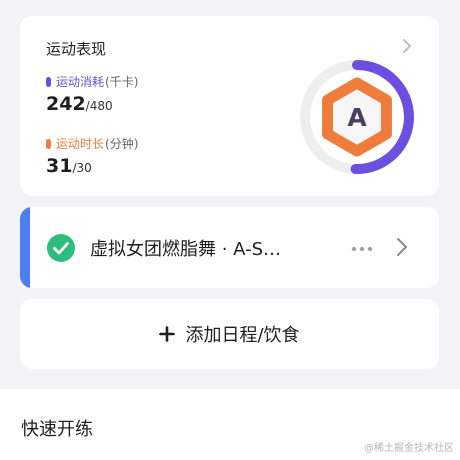 The height and width of the screenshot is (460, 460). What do you see at coordinates (242, 335) in the screenshot?
I see `add-schedule-label: 添加日程/饮食` at bounding box center [242, 335].